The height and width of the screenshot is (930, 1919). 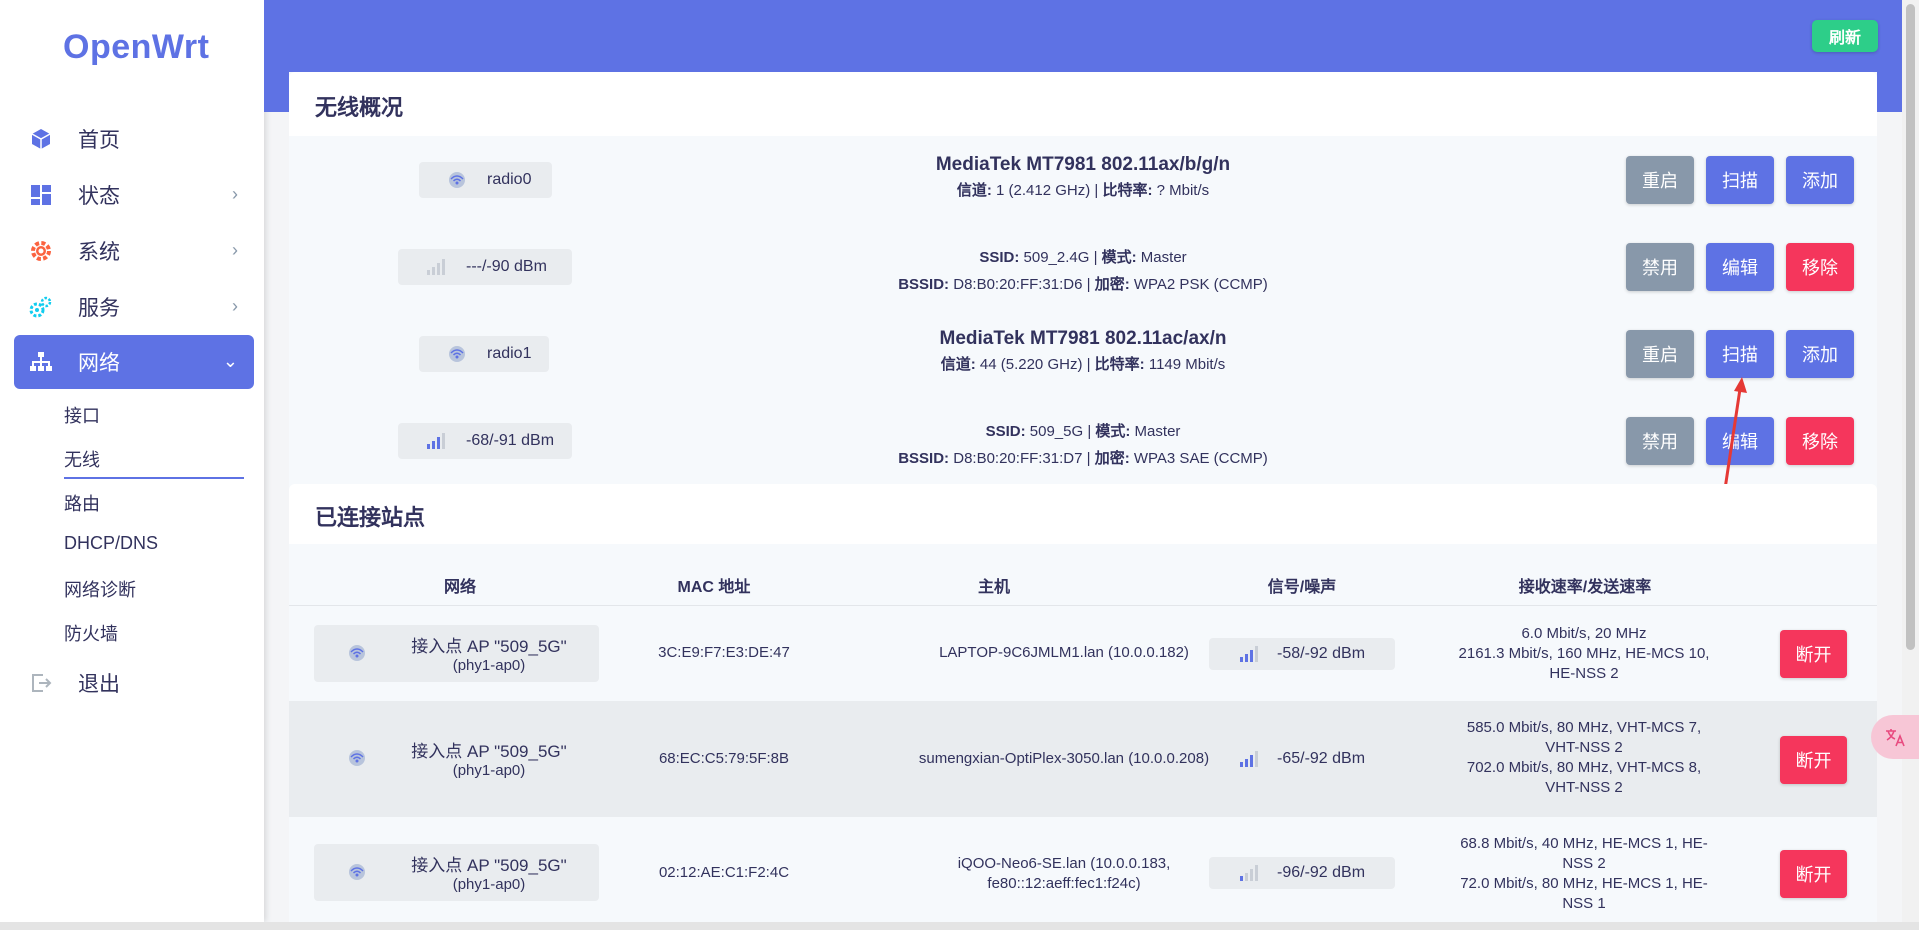 I want to click on col-header-rate: 接收速率/发送速率, so click(x=1585, y=587).